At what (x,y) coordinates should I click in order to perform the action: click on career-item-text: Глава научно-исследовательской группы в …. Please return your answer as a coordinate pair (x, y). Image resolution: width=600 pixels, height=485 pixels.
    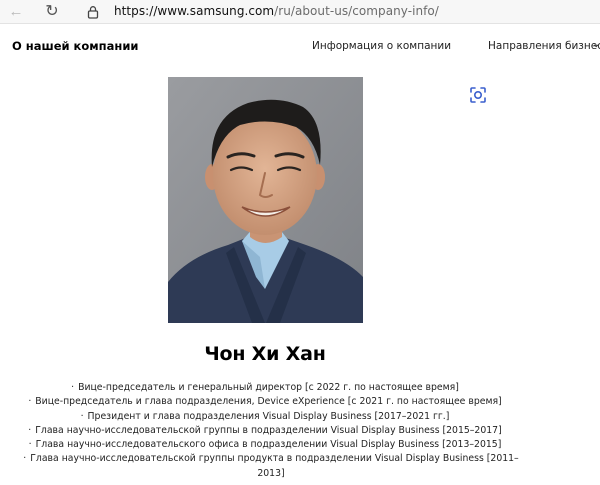
    Looking at the image, I should click on (268, 430).